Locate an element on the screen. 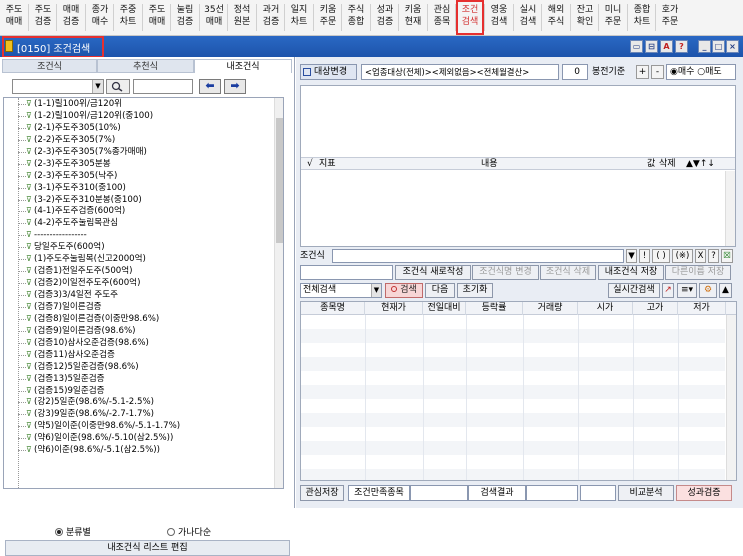 The width and height of the screenshot is (743, 556). toolbar-button: 조건 검색 is located at coordinates (470, 17).